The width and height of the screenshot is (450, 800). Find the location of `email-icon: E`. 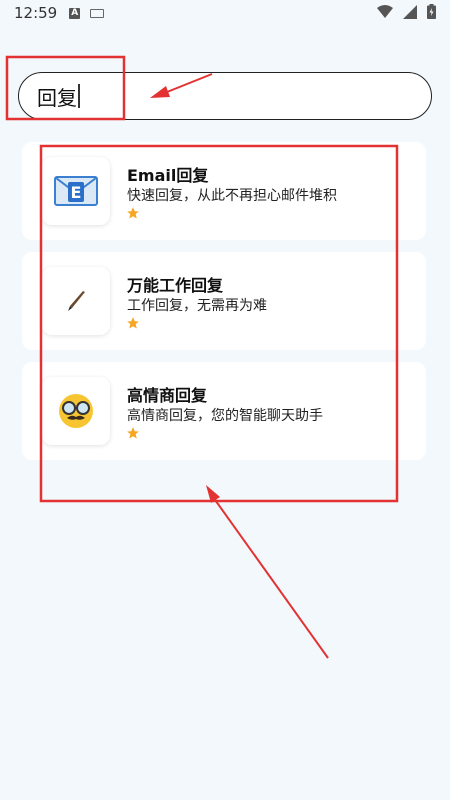

email-icon: E is located at coordinates (76, 191).